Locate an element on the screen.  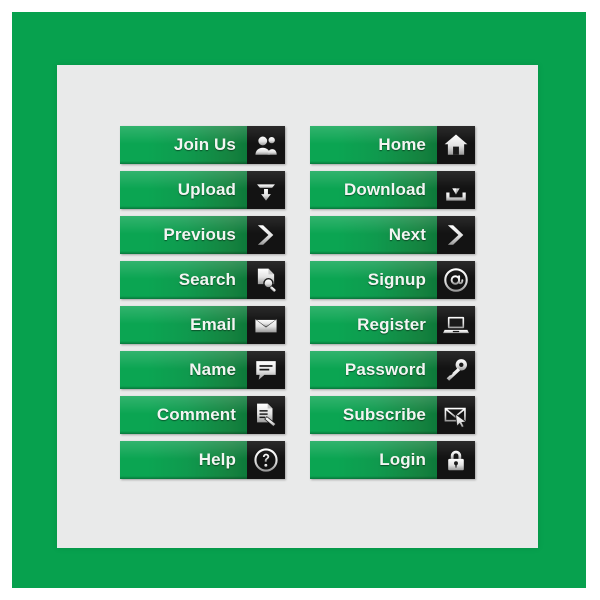
button-label: Name is located at coordinates (212, 369).